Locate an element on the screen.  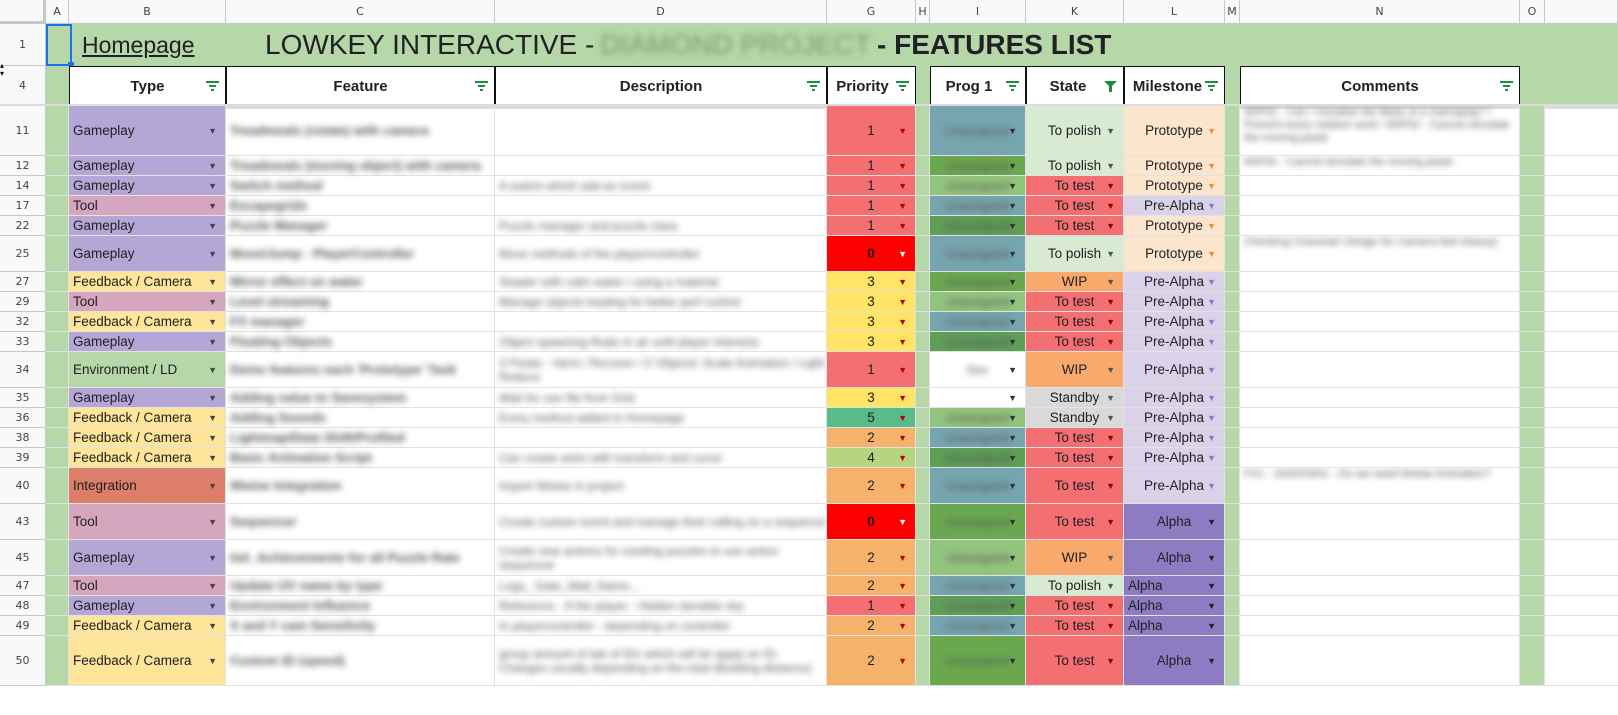
row-header: 14 is located at coordinates (23, 186).